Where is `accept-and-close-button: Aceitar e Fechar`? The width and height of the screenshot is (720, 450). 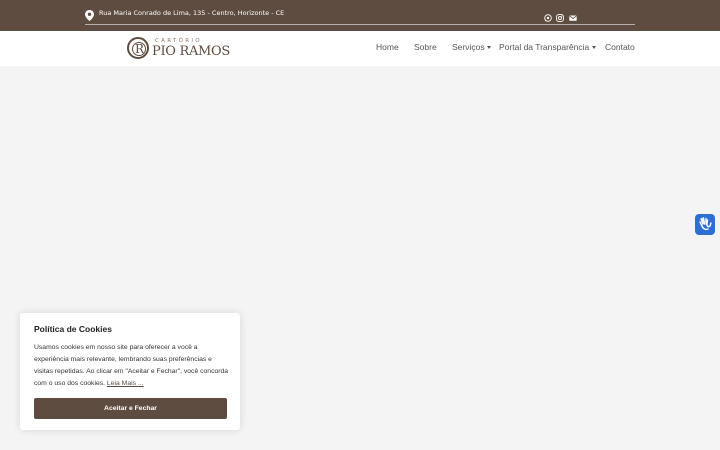 accept-and-close-button: Aceitar e Fechar is located at coordinates (130, 408).